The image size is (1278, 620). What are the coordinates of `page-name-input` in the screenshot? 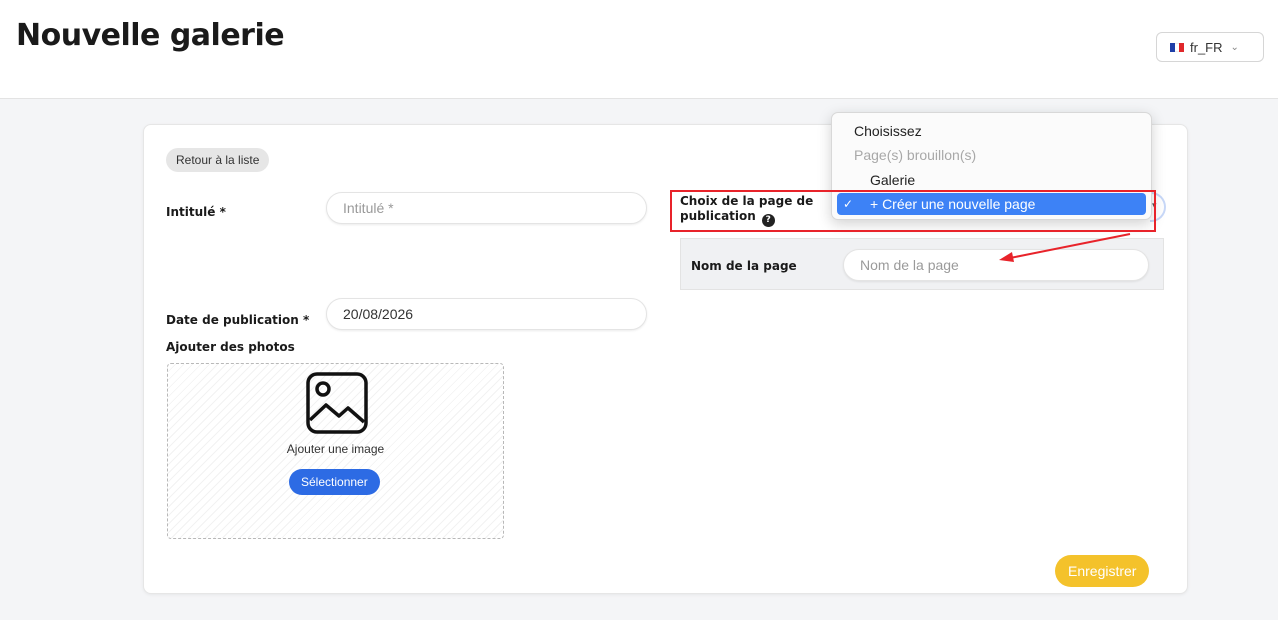 It's located at (996, 265).